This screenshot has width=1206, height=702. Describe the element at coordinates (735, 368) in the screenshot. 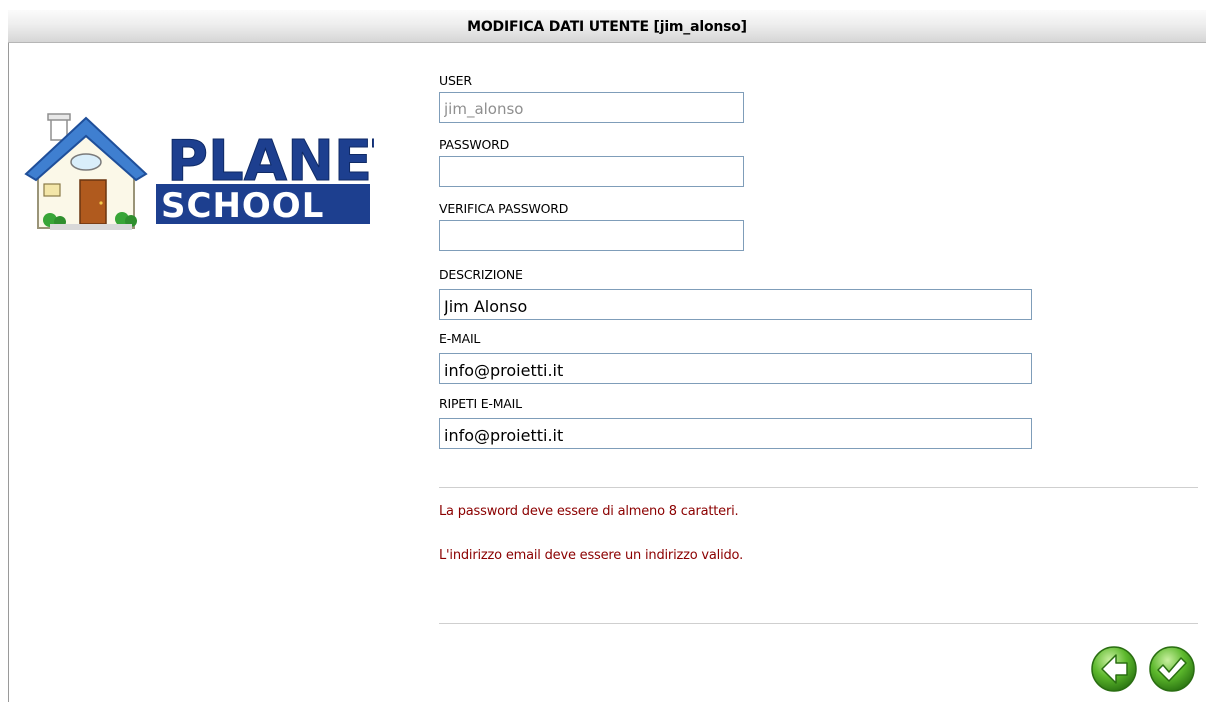

I see `email-input` at that location.